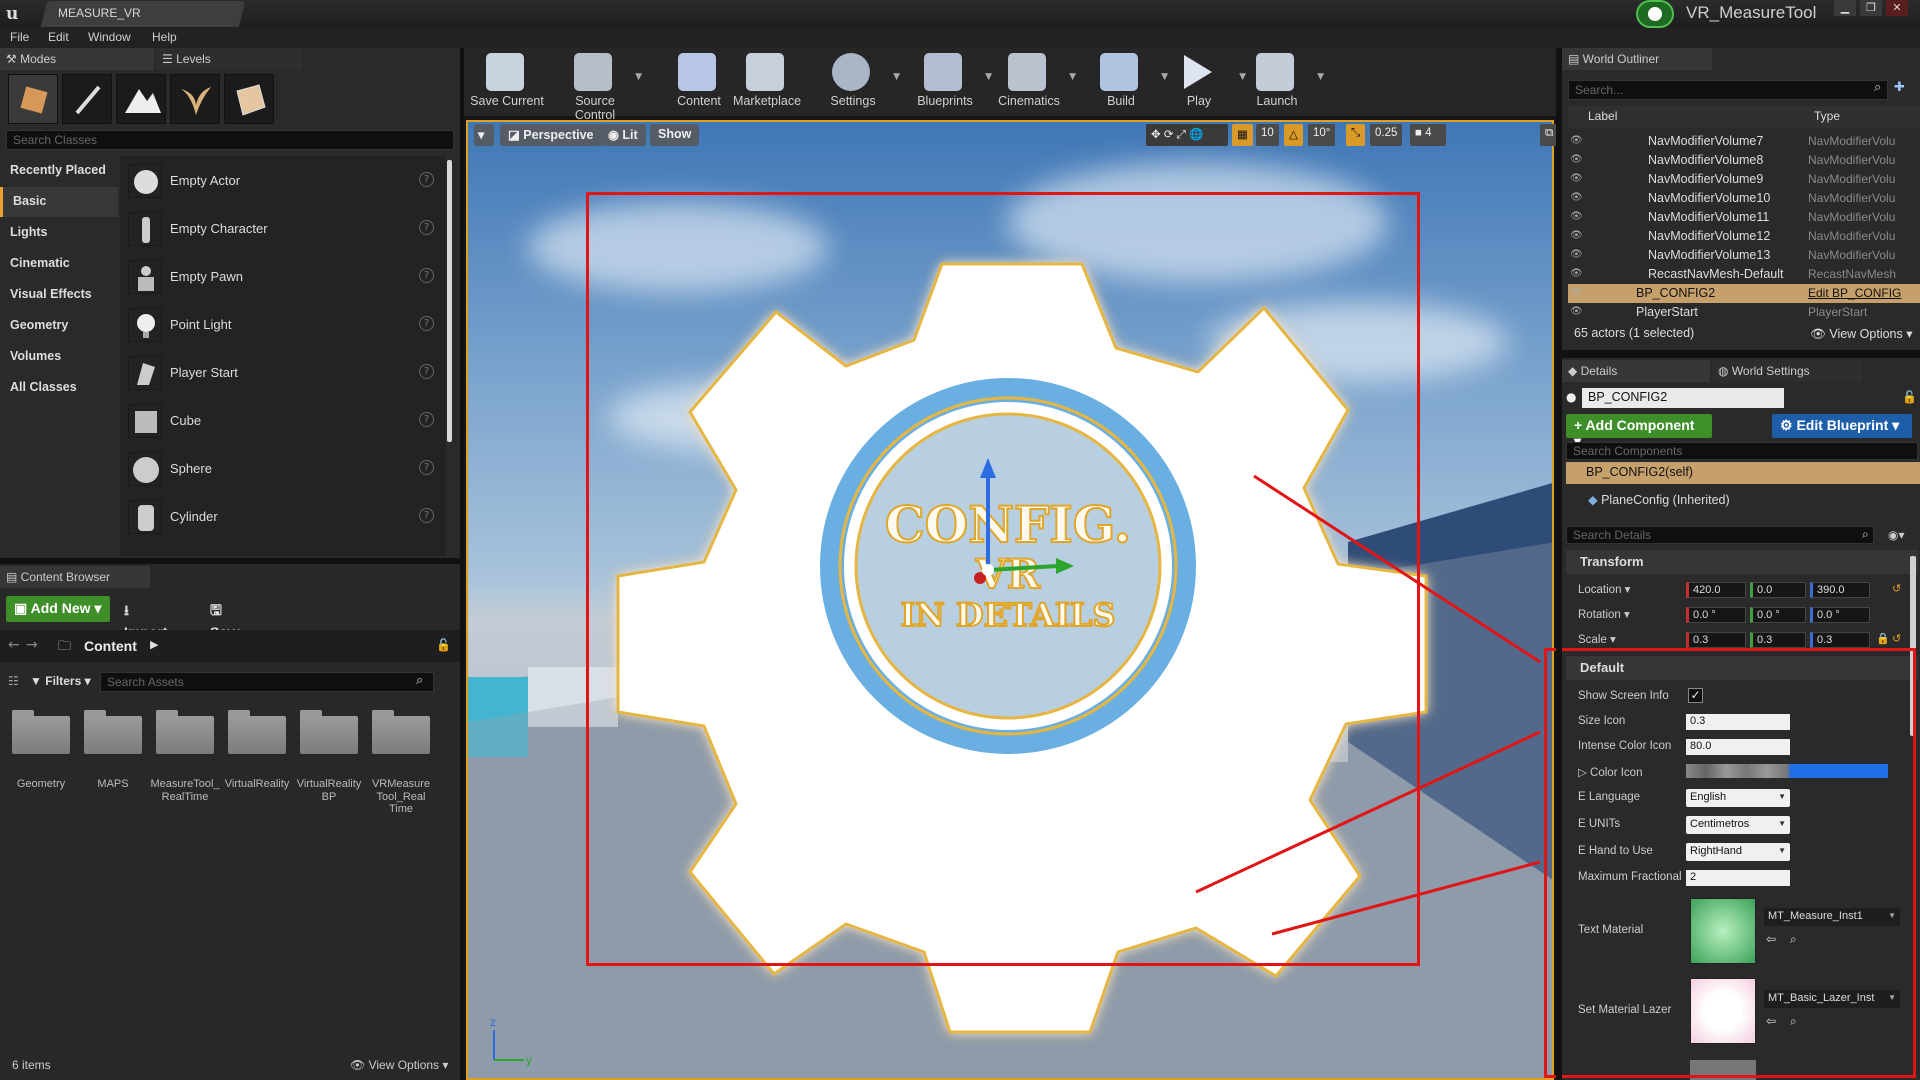  Describe the element at coordinates (1840, 615) in the screenshot. I see `rotation-z-field: 0.0 °` at that location.